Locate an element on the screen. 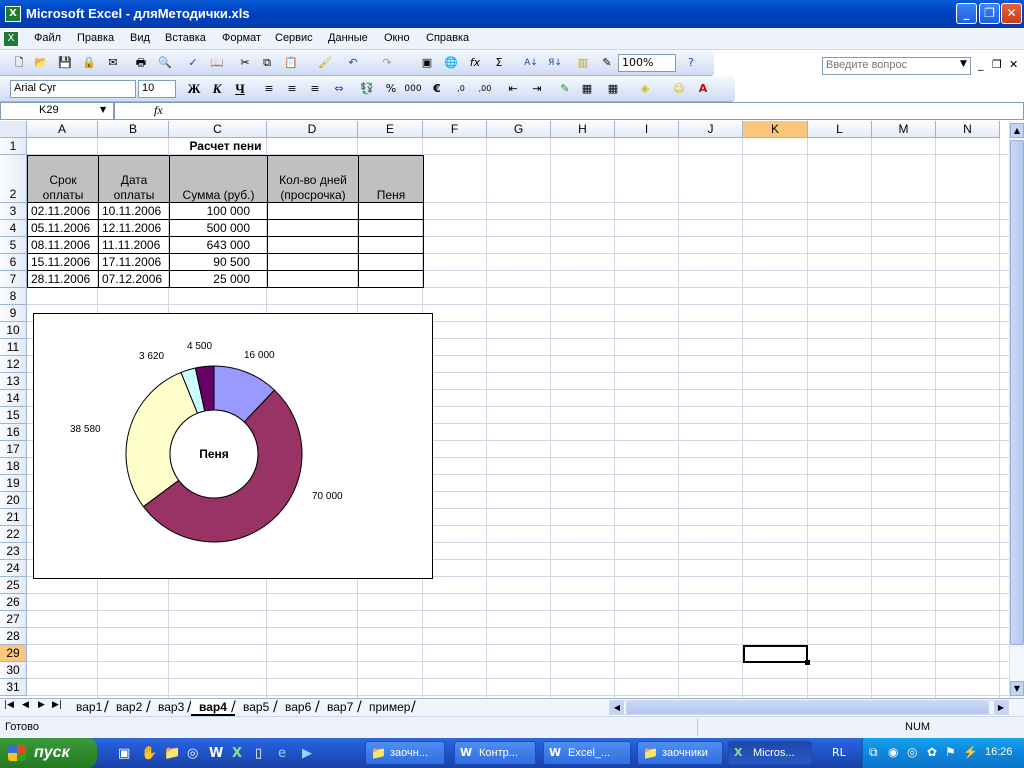  first-sheet-icon: |◀ is located at coordinates (9, 705).